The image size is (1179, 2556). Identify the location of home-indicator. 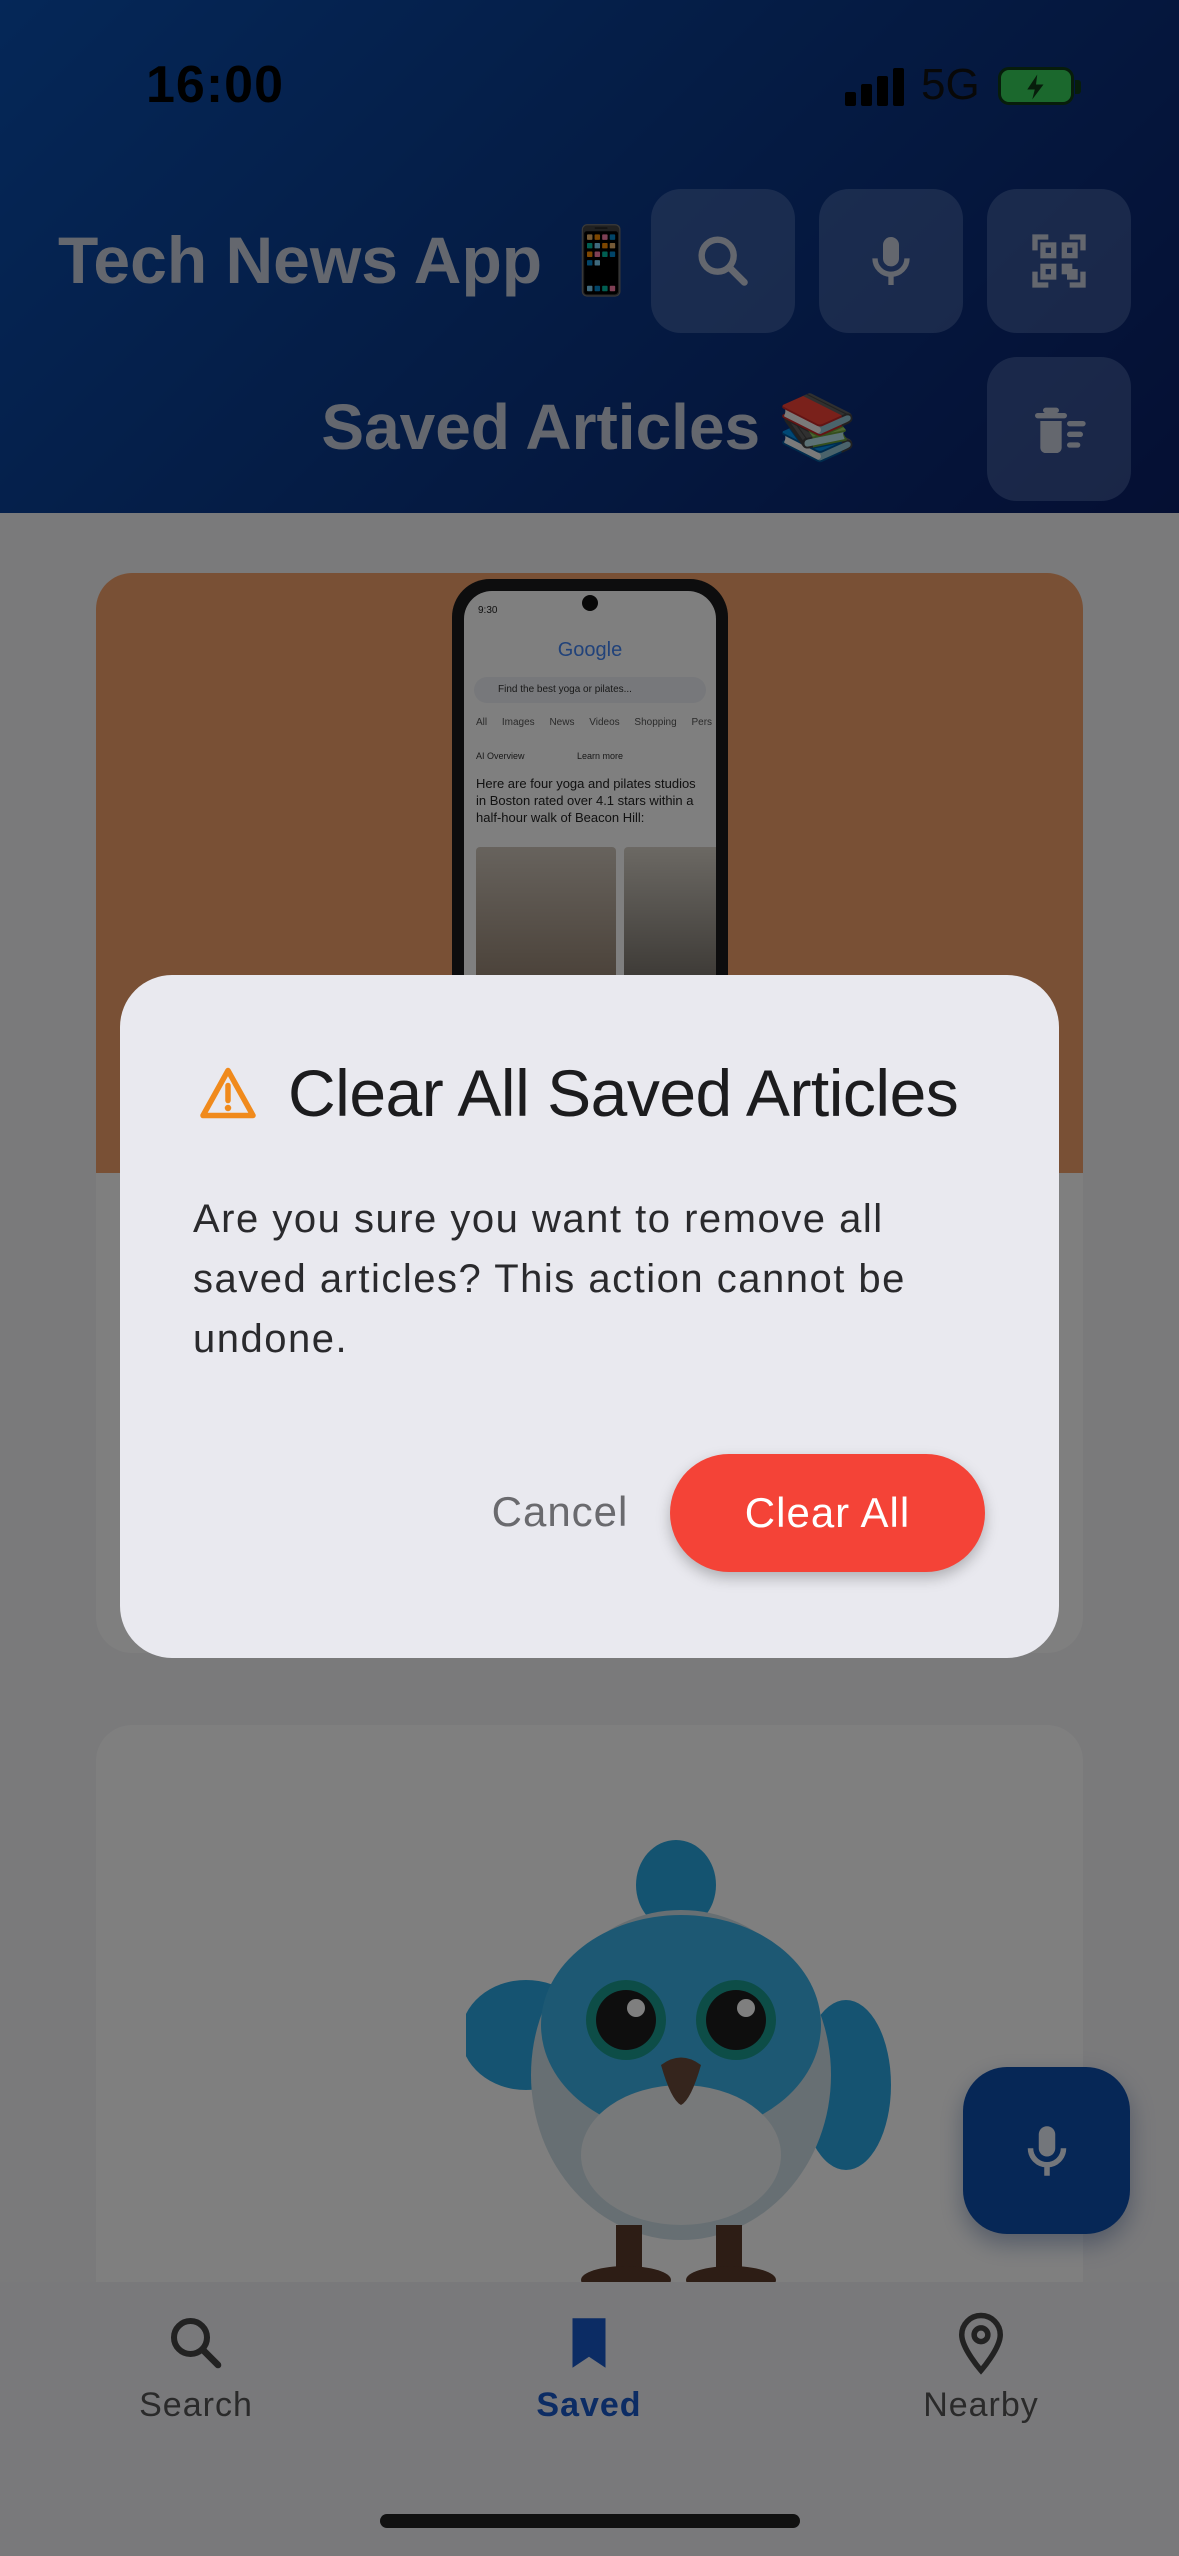
(590, 2521).